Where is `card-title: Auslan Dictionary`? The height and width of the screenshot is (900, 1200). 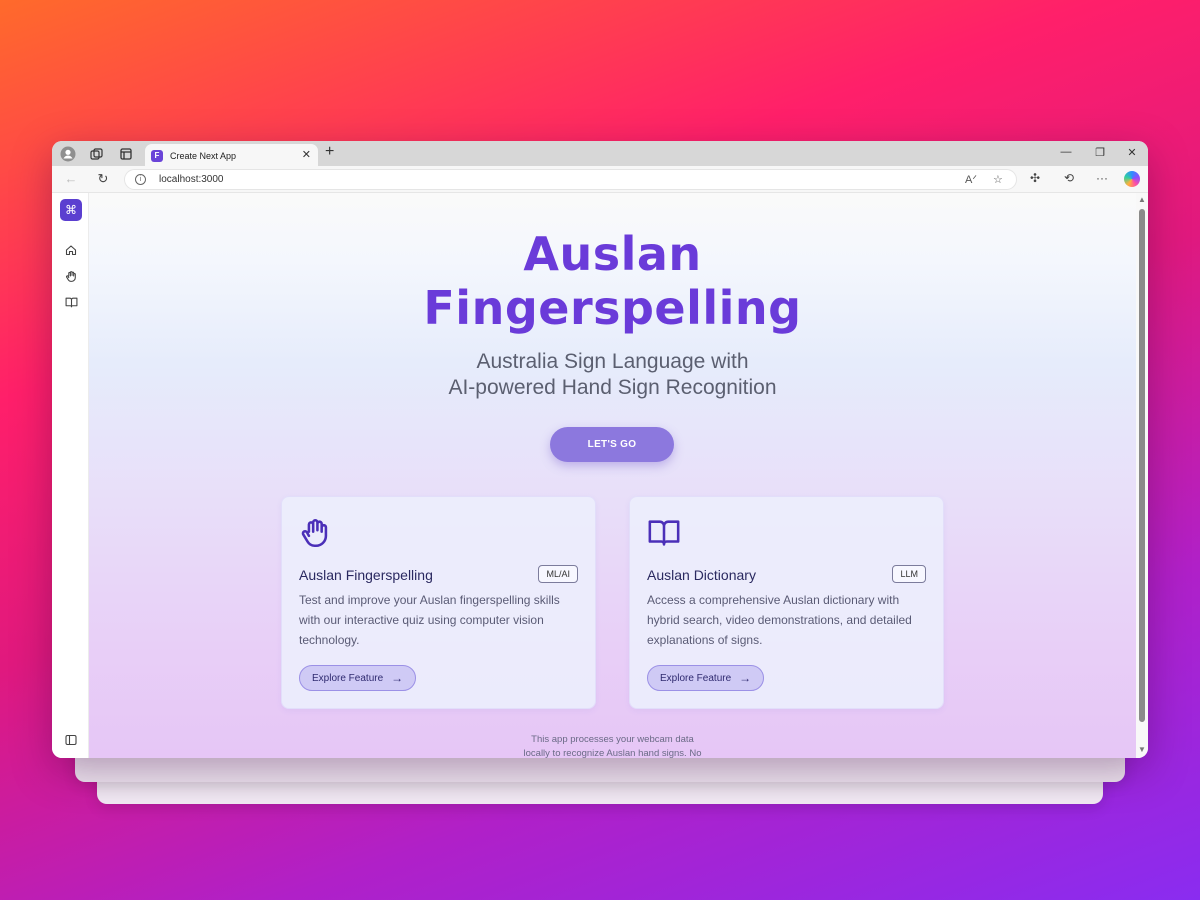 card-title: Auslan Dictionary is located at coordinates (701, 575).